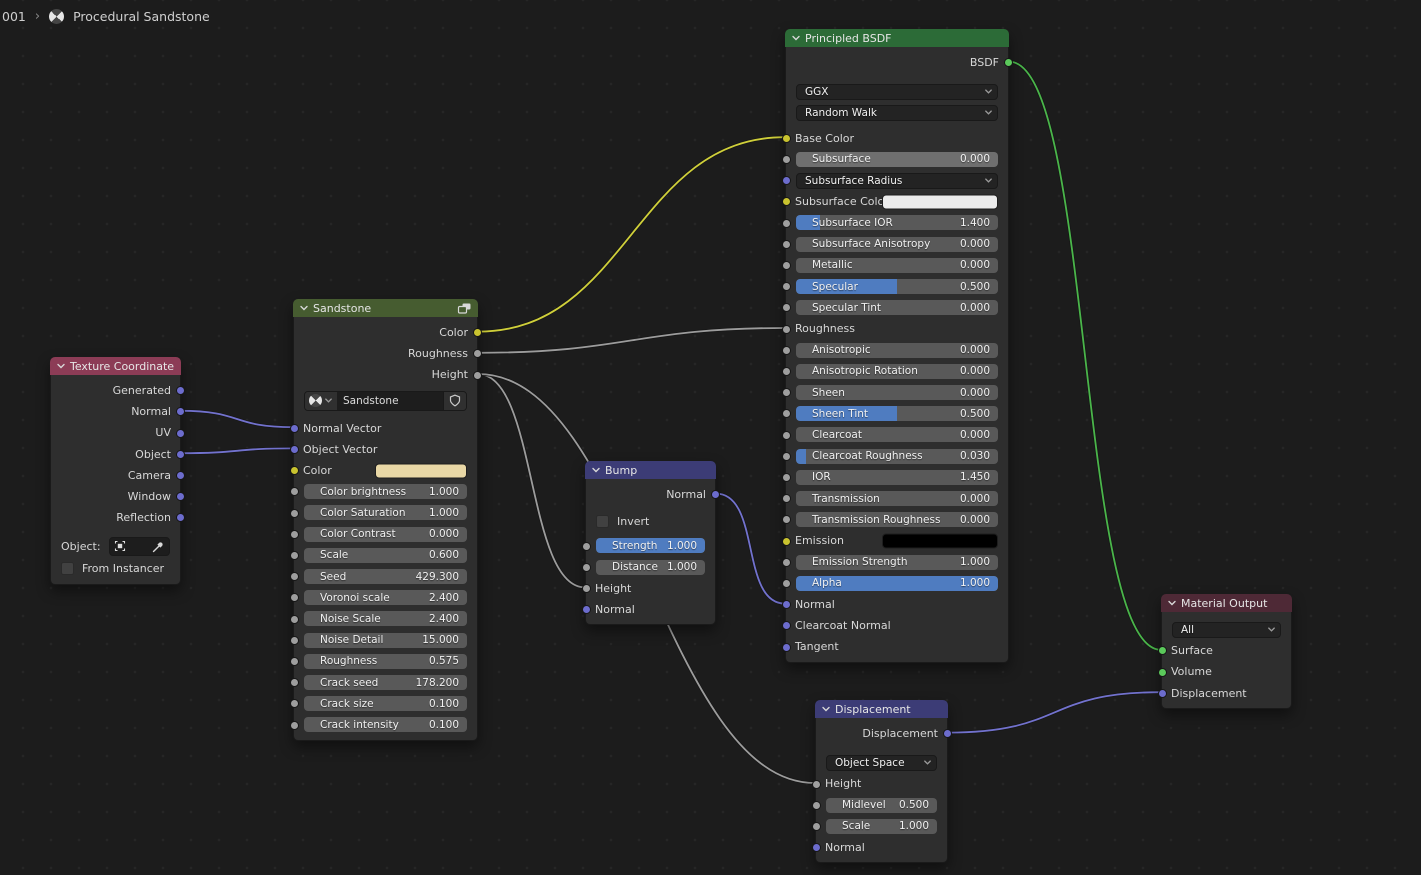 Image resolution: width=1421 pixels, height=875 pixels. I want to click on socket-seed-in, so click(294, 577).